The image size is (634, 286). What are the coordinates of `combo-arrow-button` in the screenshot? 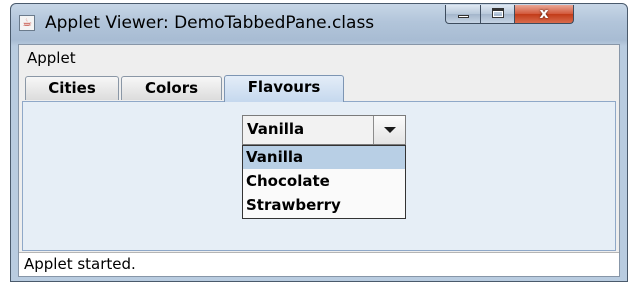 It's located at (389, 130).